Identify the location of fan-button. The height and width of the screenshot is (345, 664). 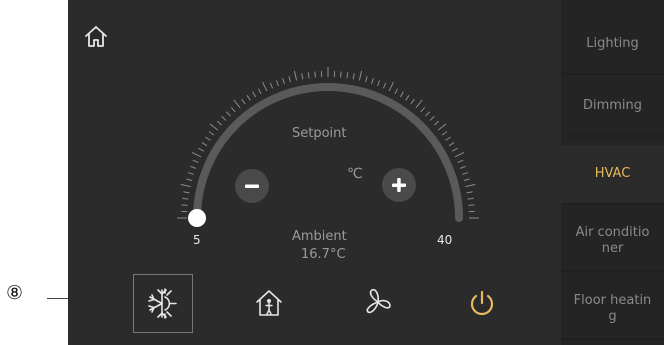
(378, 302).